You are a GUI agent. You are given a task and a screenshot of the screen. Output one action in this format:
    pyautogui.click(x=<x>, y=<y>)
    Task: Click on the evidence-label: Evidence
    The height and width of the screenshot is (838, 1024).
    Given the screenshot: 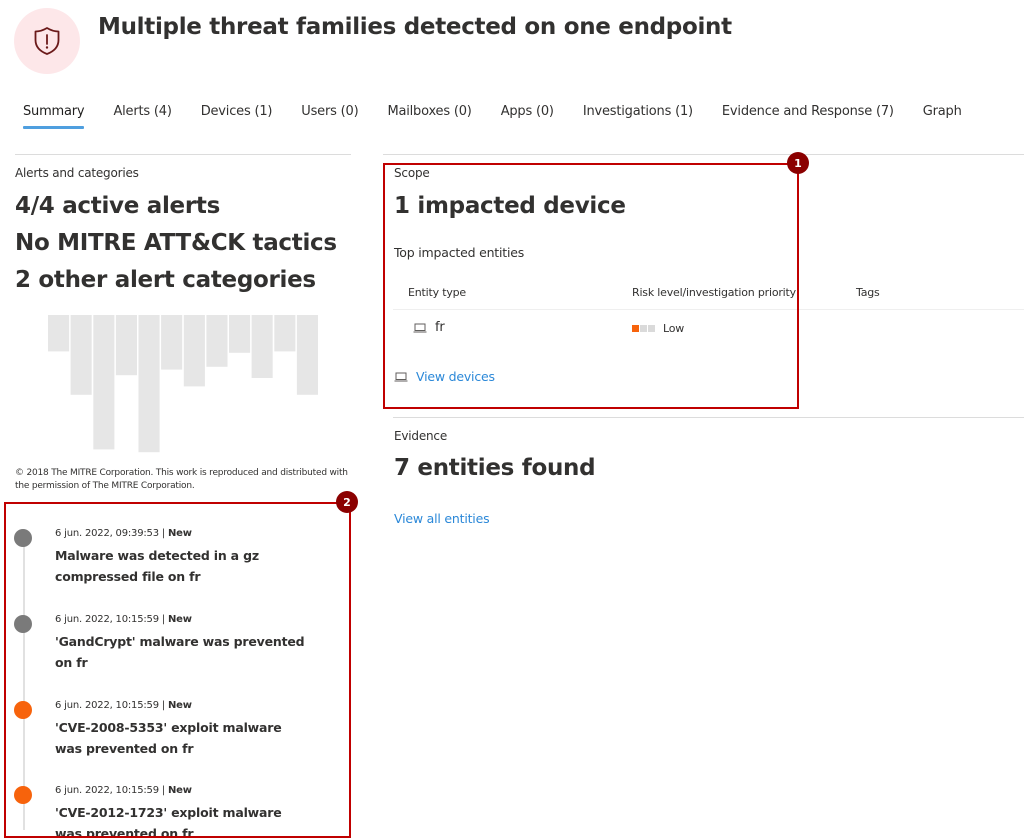 What is the action you would take?
    pyautogui.click(x=421, y=436)
    